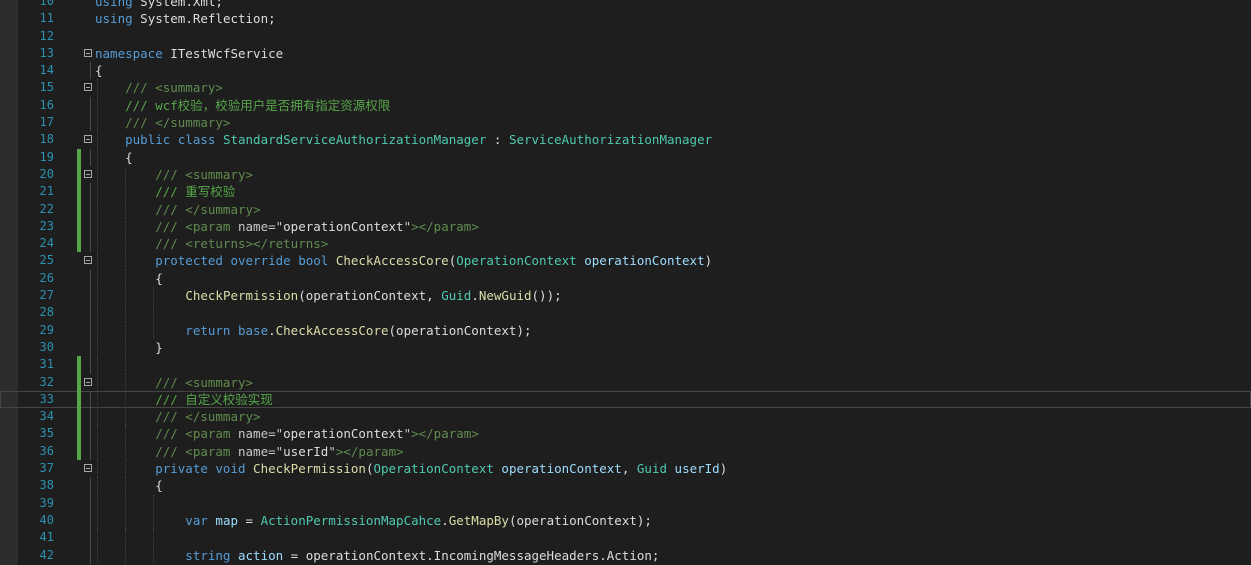 Image resolution: width=1251 pixels, height=565 pixels. What do you see at coordinates (625, 382) in the screenshot?
I see `code-line: 32 /// <summary>` at bounding box center [625, 382].